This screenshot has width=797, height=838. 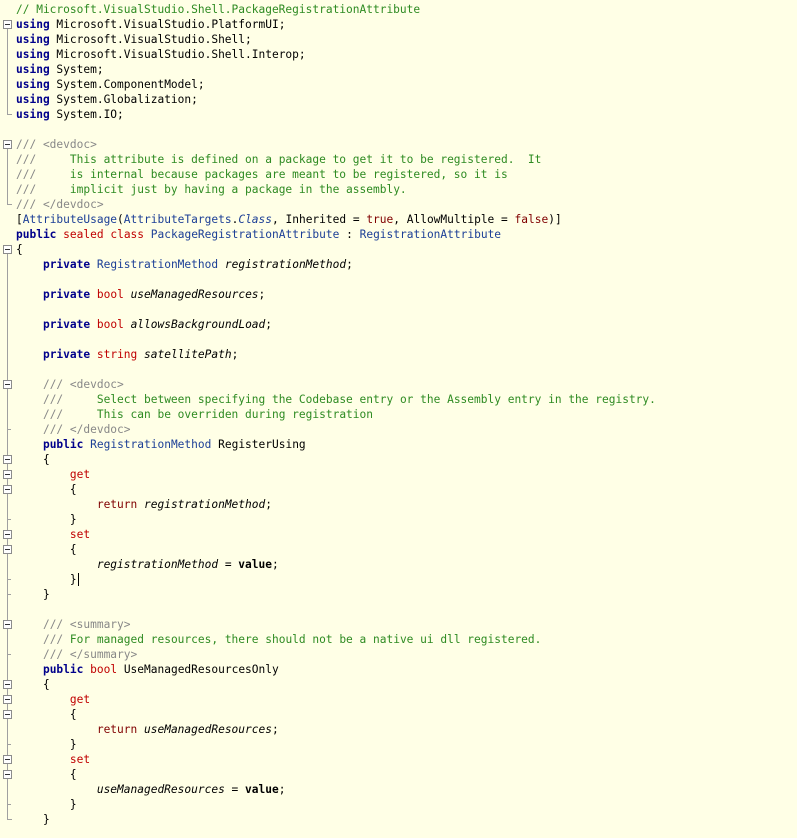 I want to click on code-token: System.IO;, so click(x=86, y=114).